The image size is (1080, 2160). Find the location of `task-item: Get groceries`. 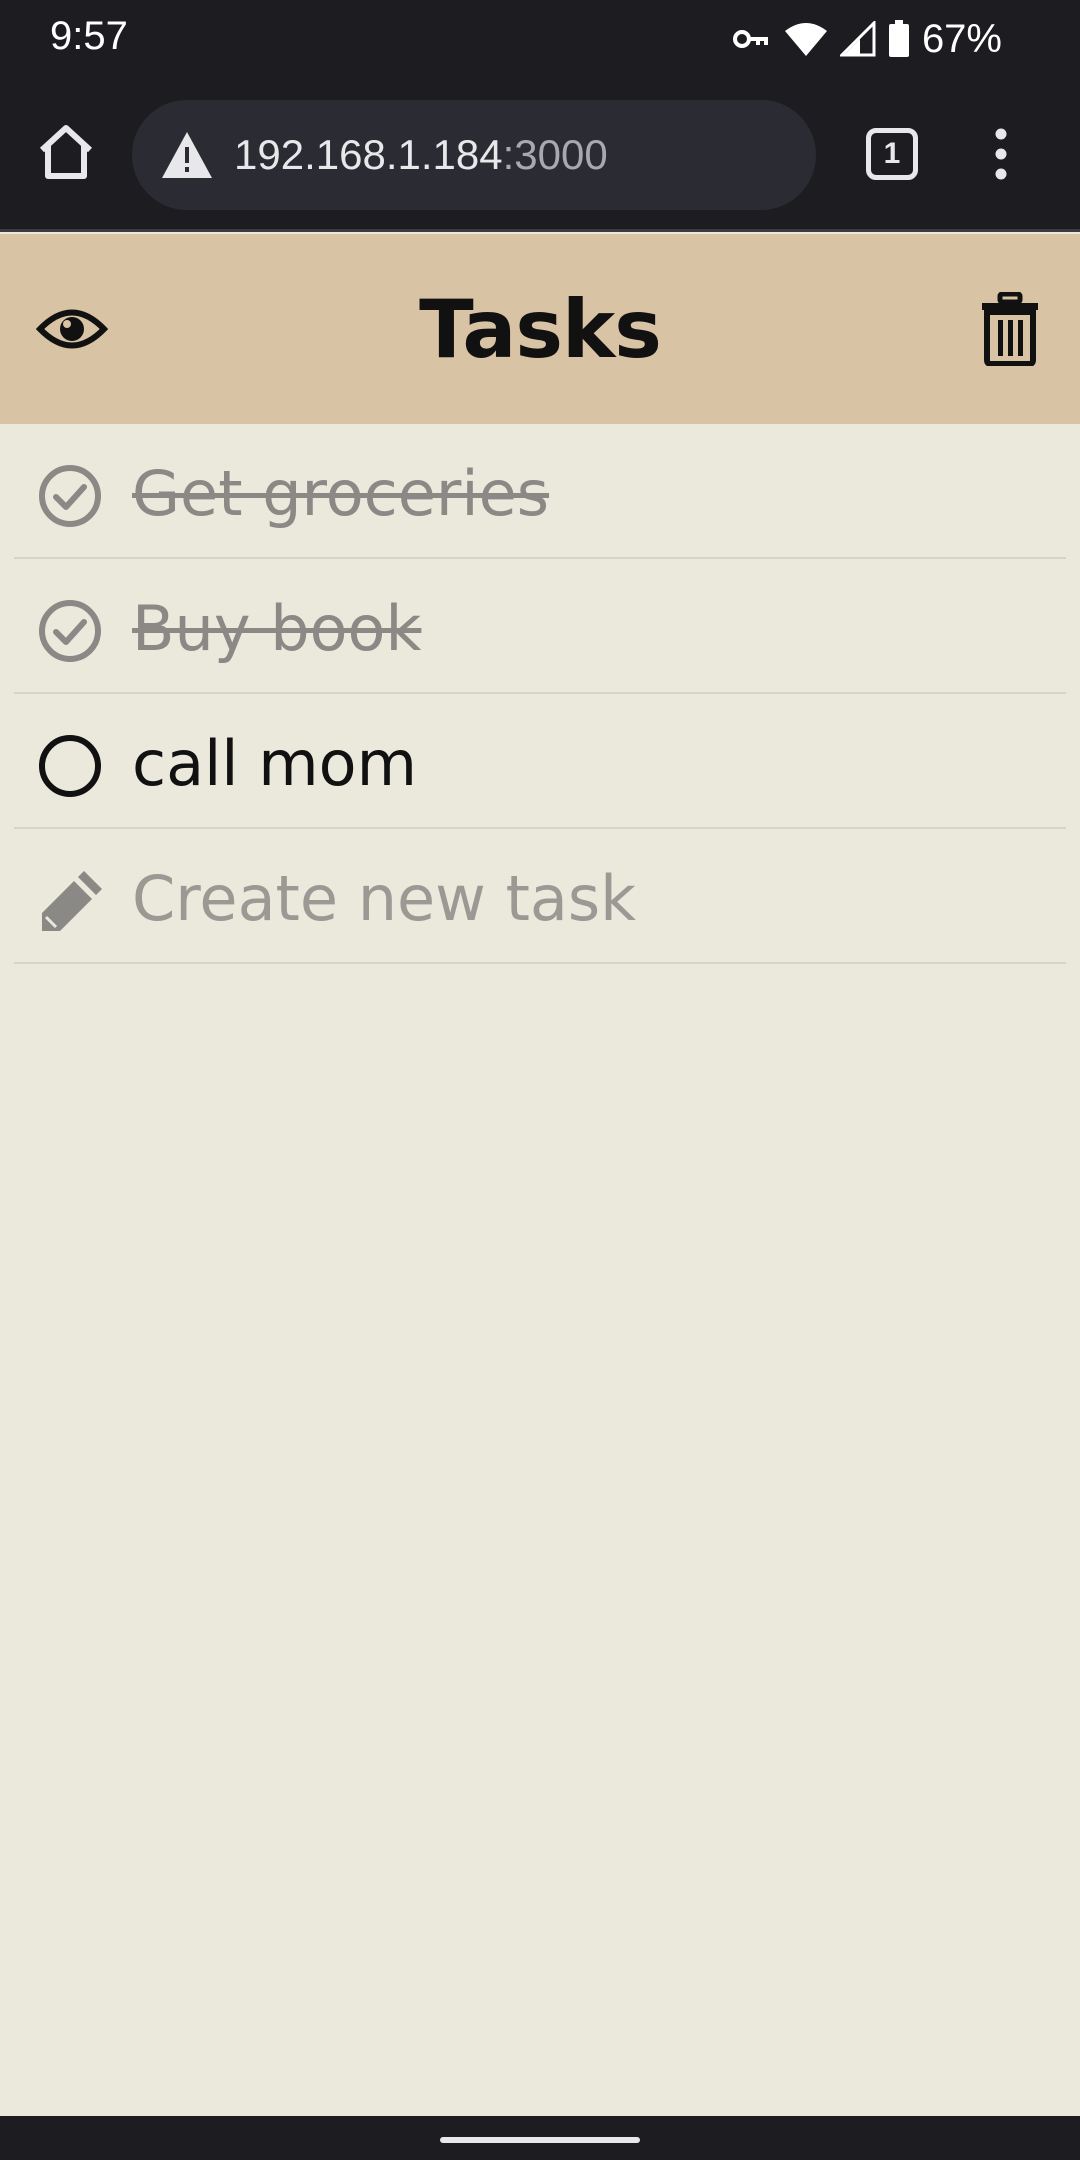

task-item: Get groceries is located at coordinates (540, 491).